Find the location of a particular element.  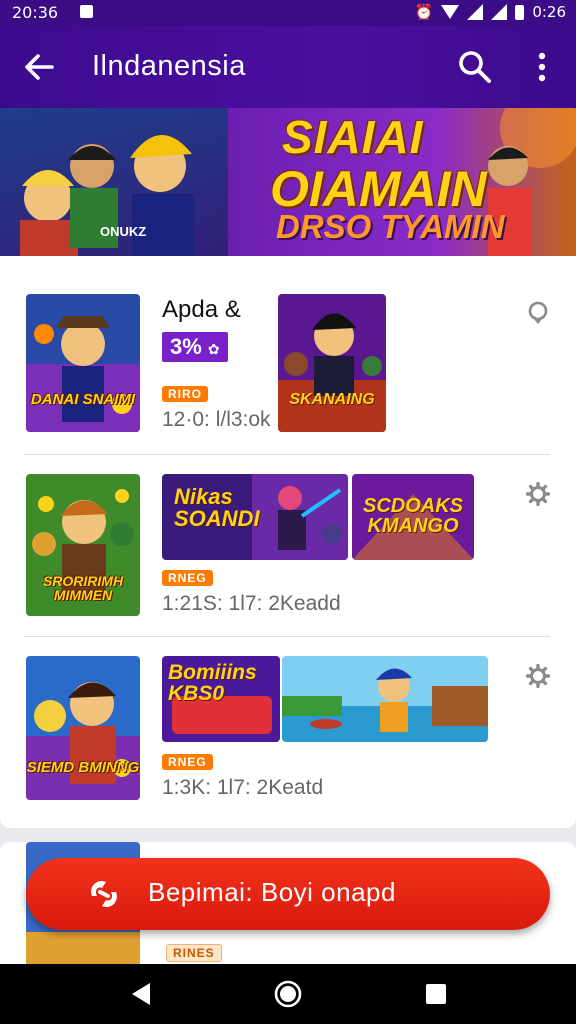

thumbnail-caption: SRORIRIMH MIMMEN is located at coordinates (83, 588).